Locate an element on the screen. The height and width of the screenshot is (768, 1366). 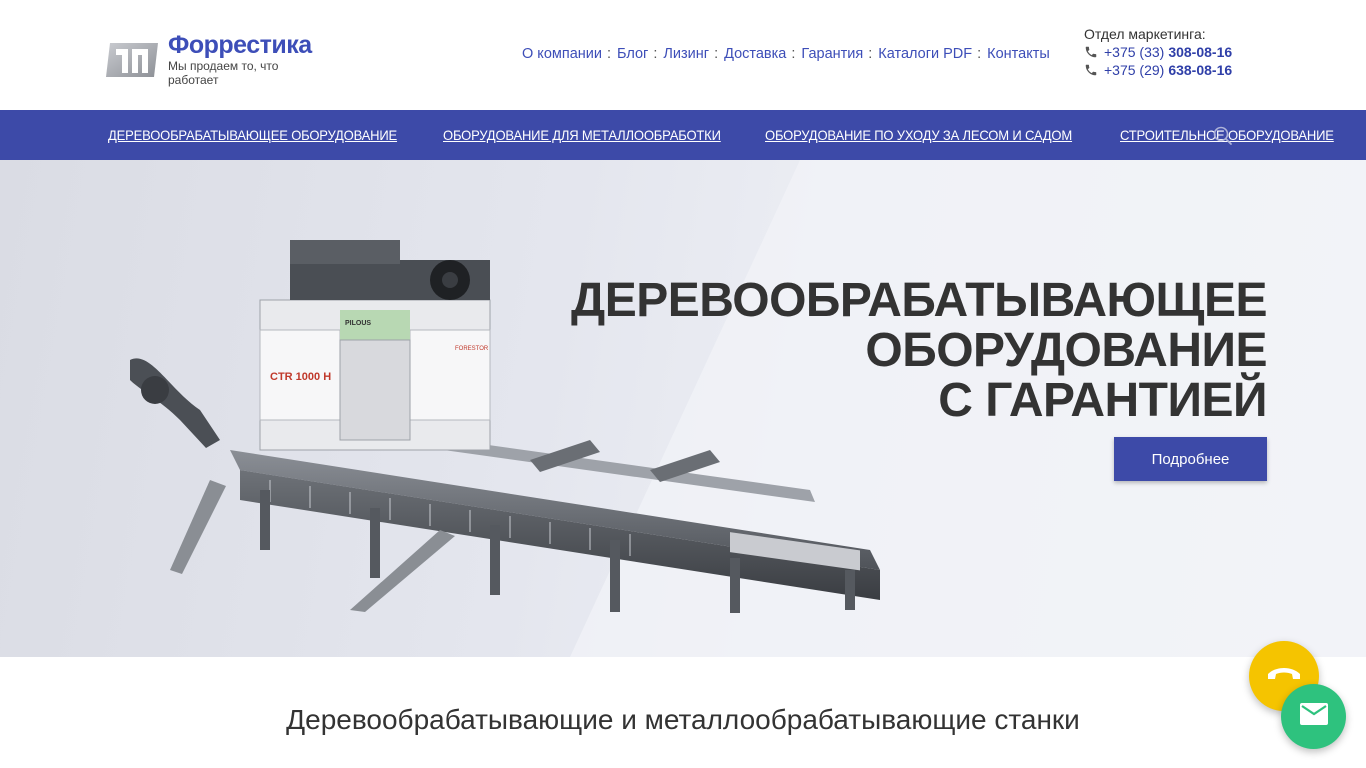
topnav-contacts: Контакты is located at coordinates (1018, 54).